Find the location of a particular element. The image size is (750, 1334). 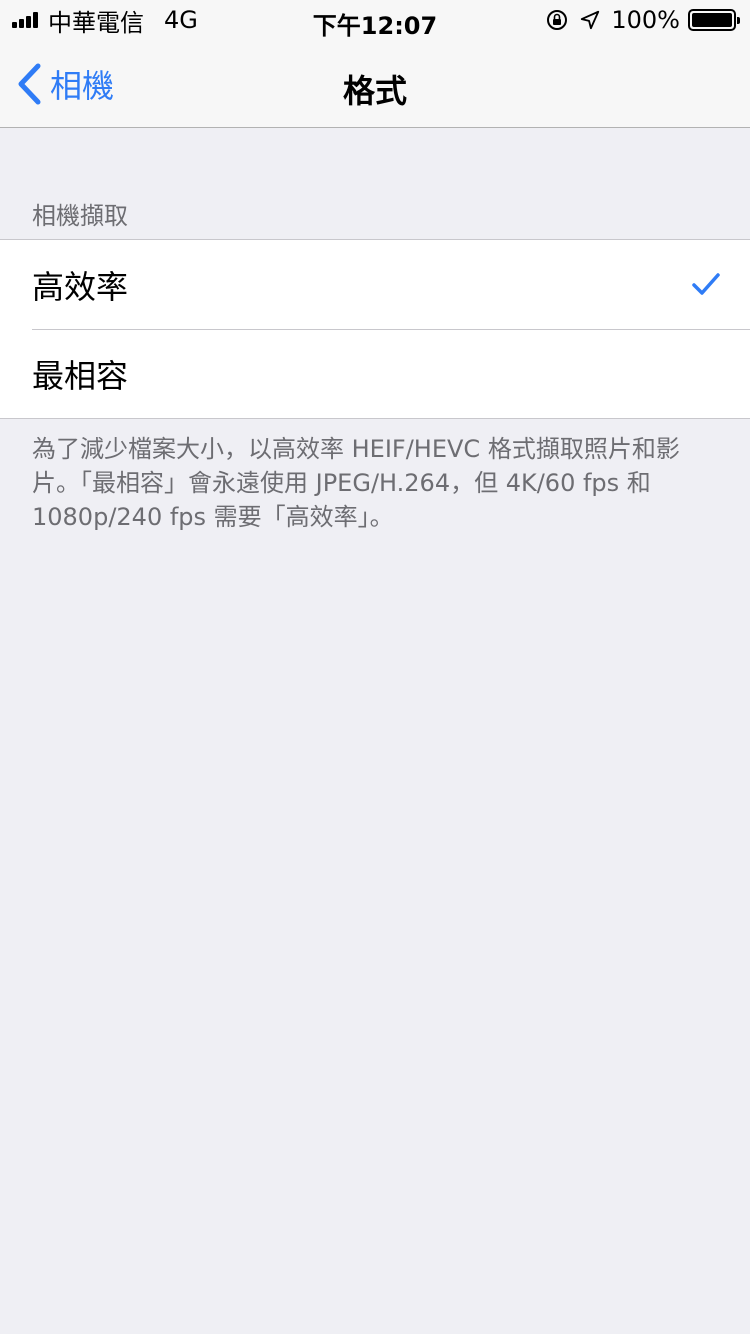

navigation-bar: 相機 格式 is located at coordinates (375, 84).